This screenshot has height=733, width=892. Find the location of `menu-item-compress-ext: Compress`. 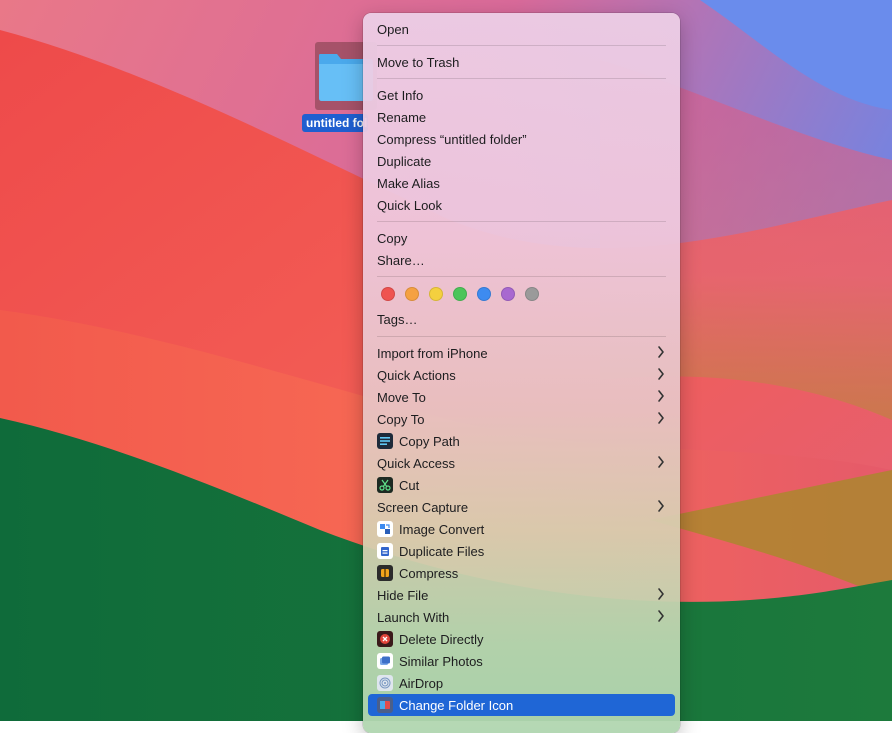

menu-item-compress-ext: Compress is located at coordinates (521, 573).